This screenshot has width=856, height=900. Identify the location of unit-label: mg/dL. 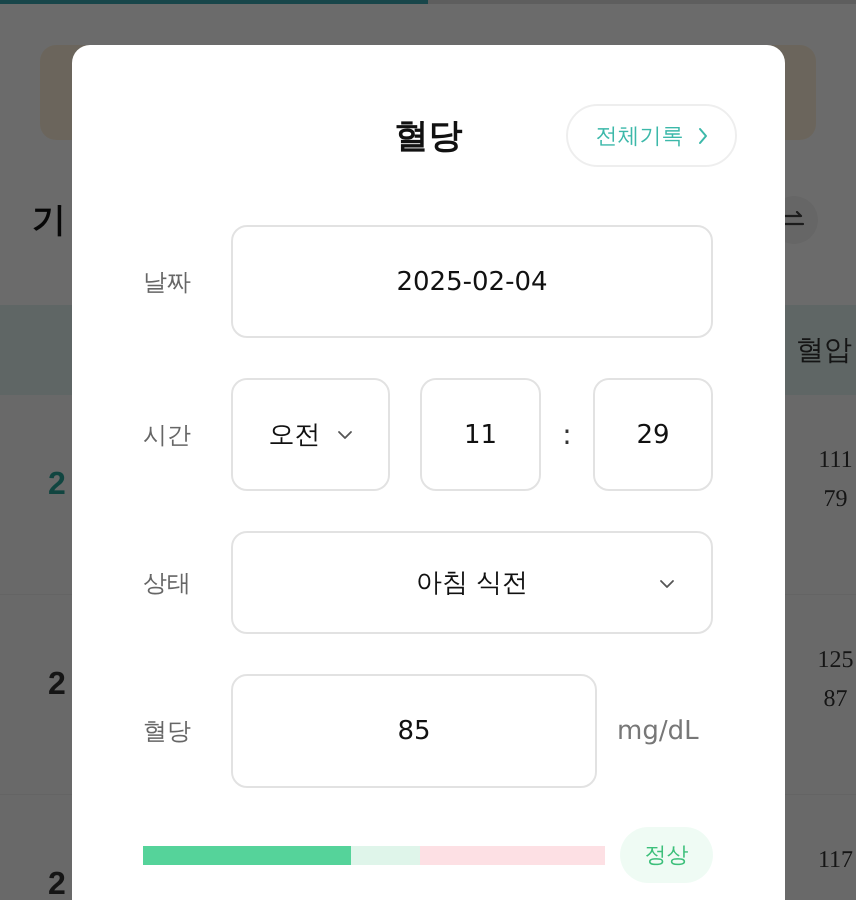
(658, 731).